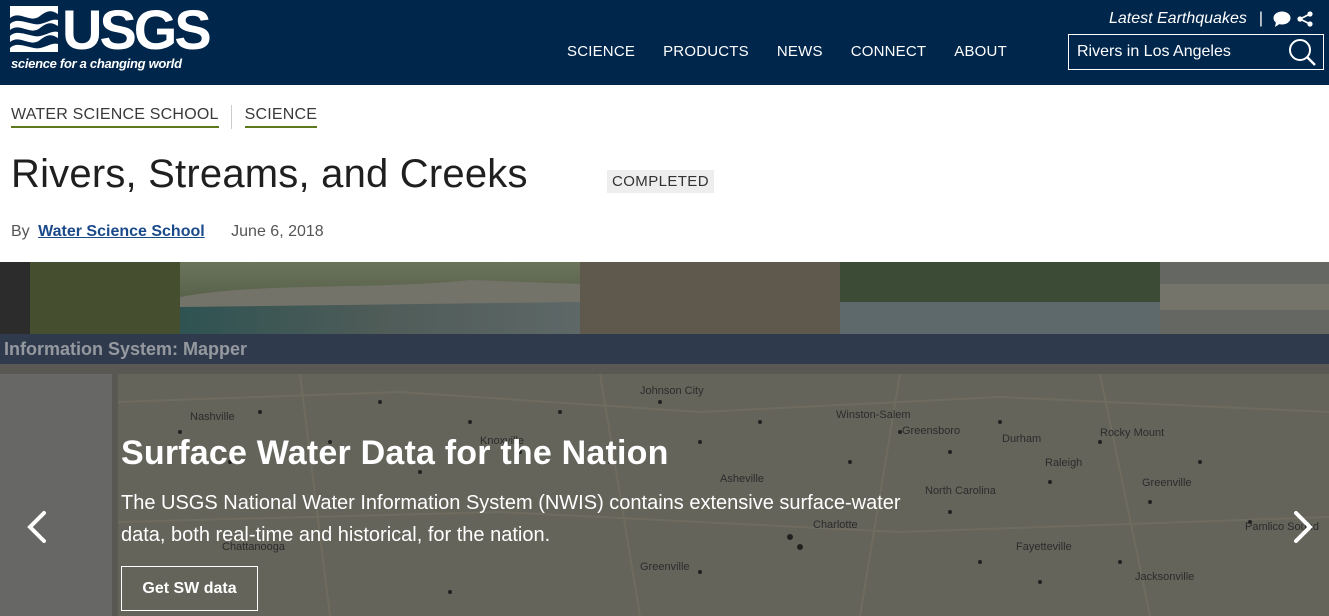  What do you see at coordinates (1282, 19) in the screenshot?
I see `chat-icon` at bounding box center [1282, 19].